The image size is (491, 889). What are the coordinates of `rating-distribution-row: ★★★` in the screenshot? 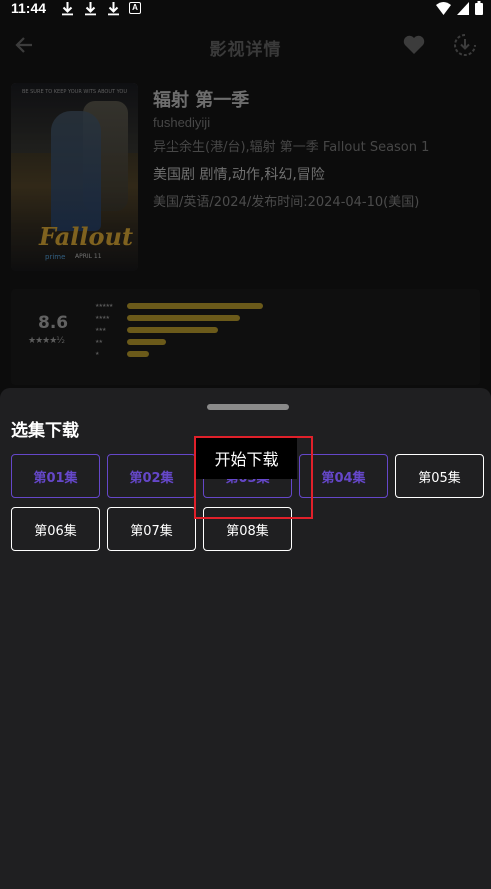 It's located at (157, 330).